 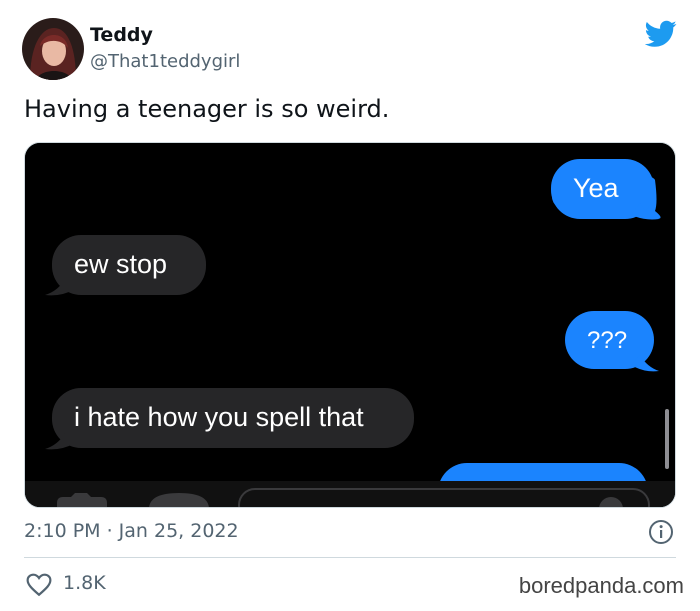 I want to click on author-handle: @That1teddygirl, so click(x=165, y=61).